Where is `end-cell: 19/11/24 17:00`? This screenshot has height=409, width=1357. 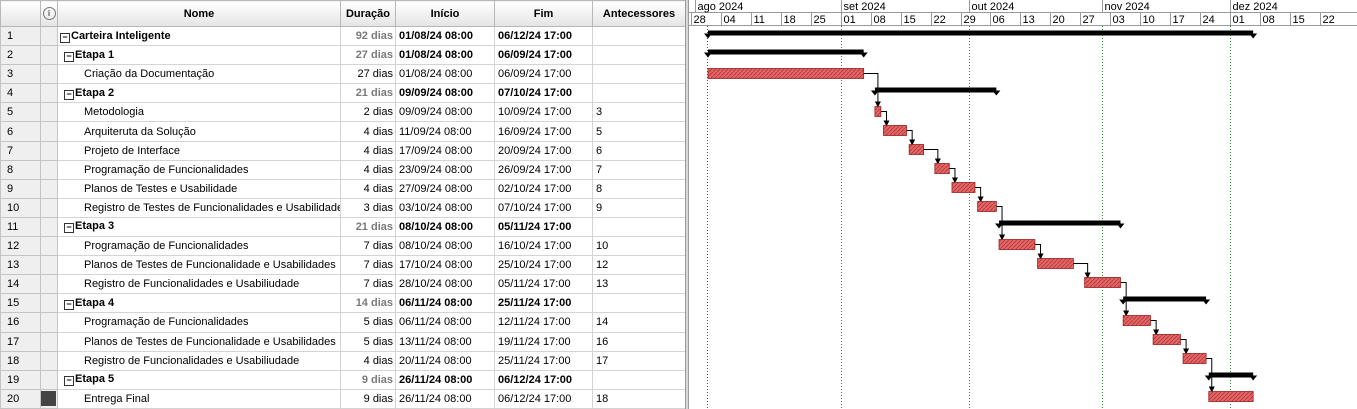
end-cell: 19/11/24 17:00 is located at coordinates (543, 341).